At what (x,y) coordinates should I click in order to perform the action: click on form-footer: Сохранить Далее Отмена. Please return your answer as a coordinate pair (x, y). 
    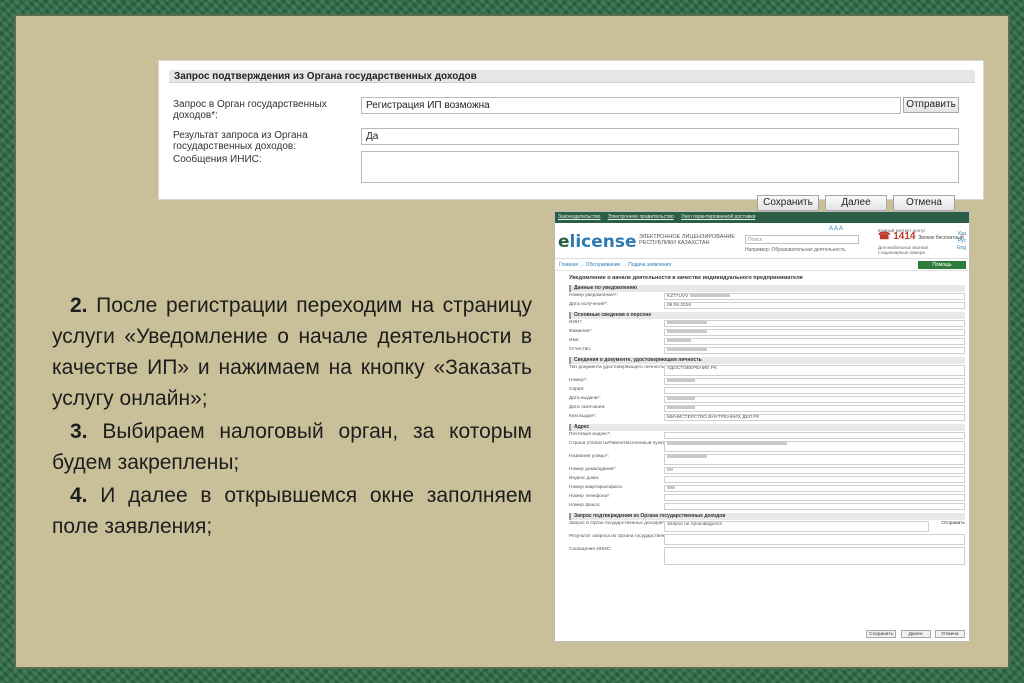
    Looking at the image, I should click on (914, 634).